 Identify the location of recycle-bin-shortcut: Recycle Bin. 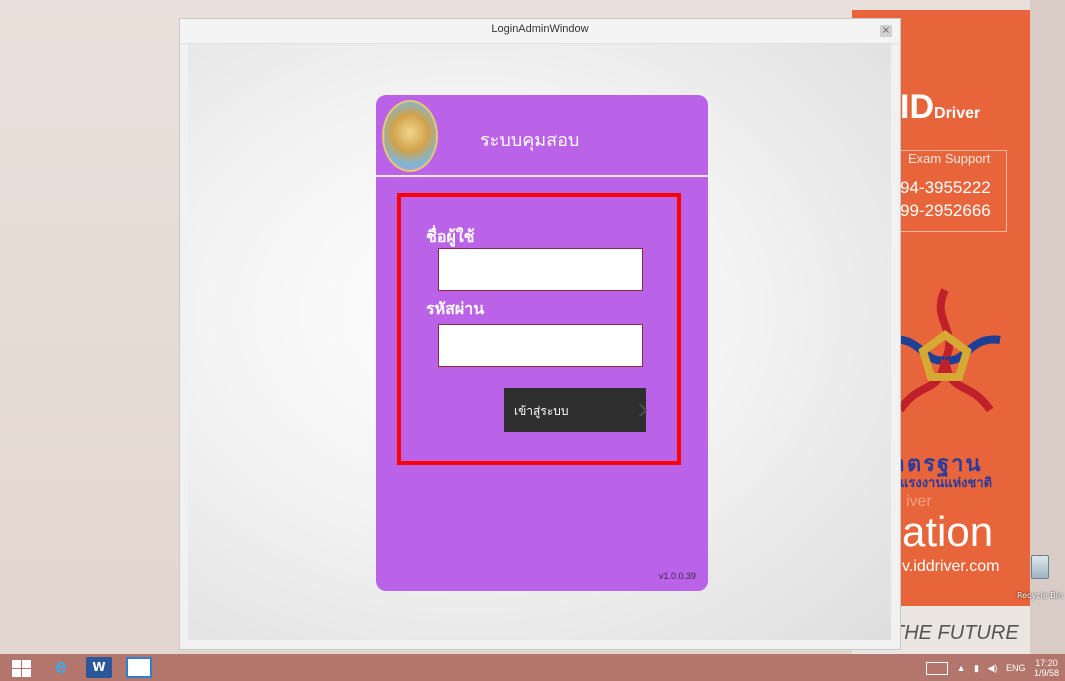
(1040, 577).